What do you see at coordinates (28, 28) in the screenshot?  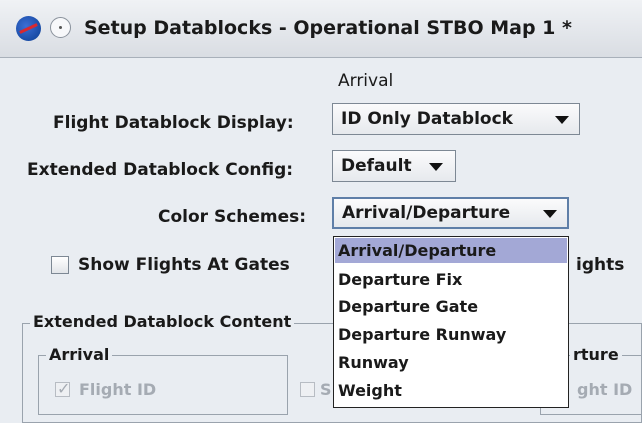 I see `nasa-logo-icon` at bounding box center [28, 28].